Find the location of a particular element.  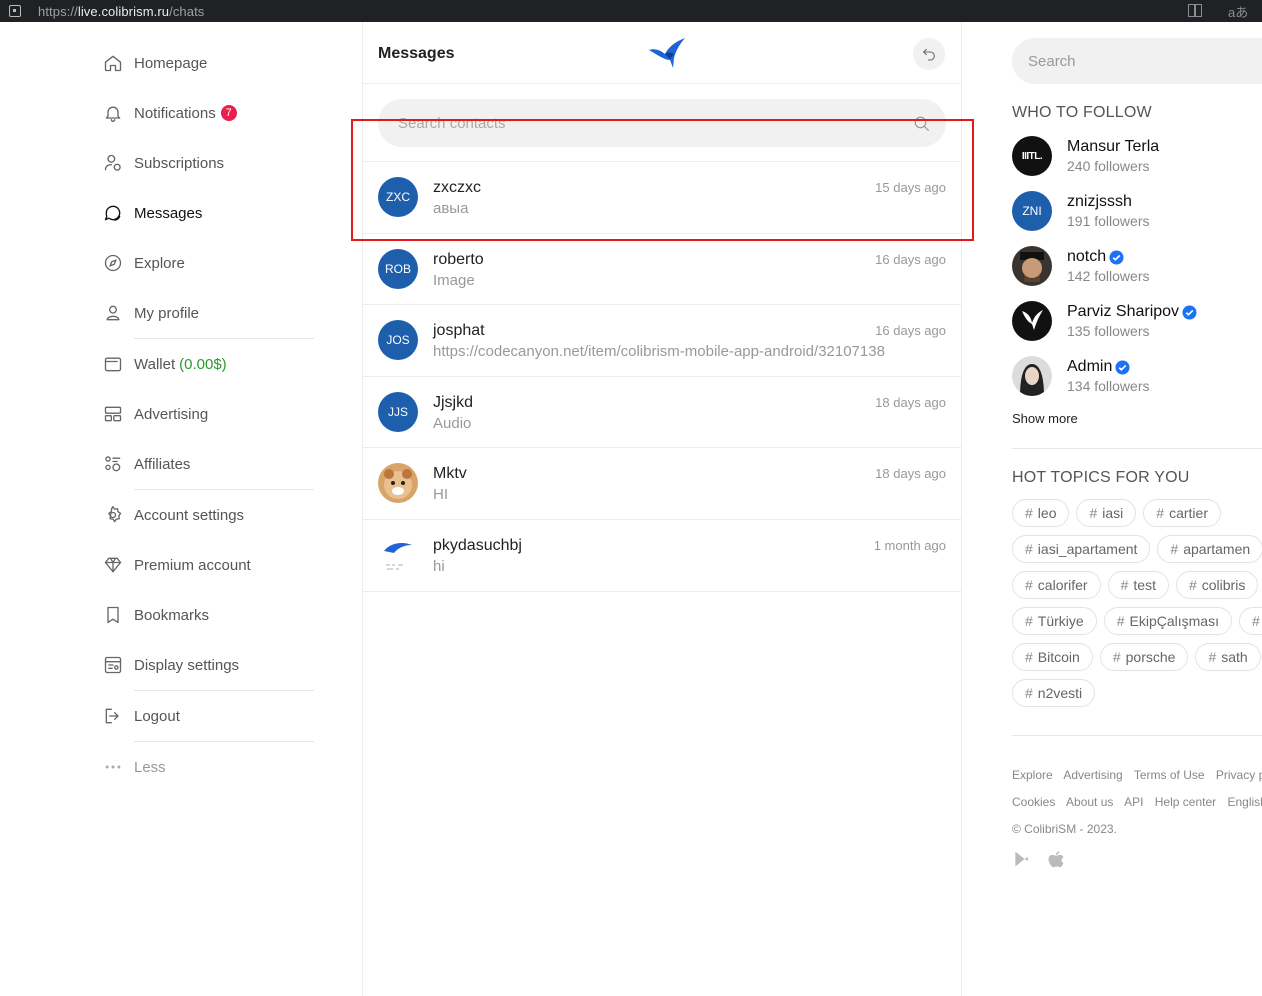

diamond-icon is located at coordinates (113, 565).